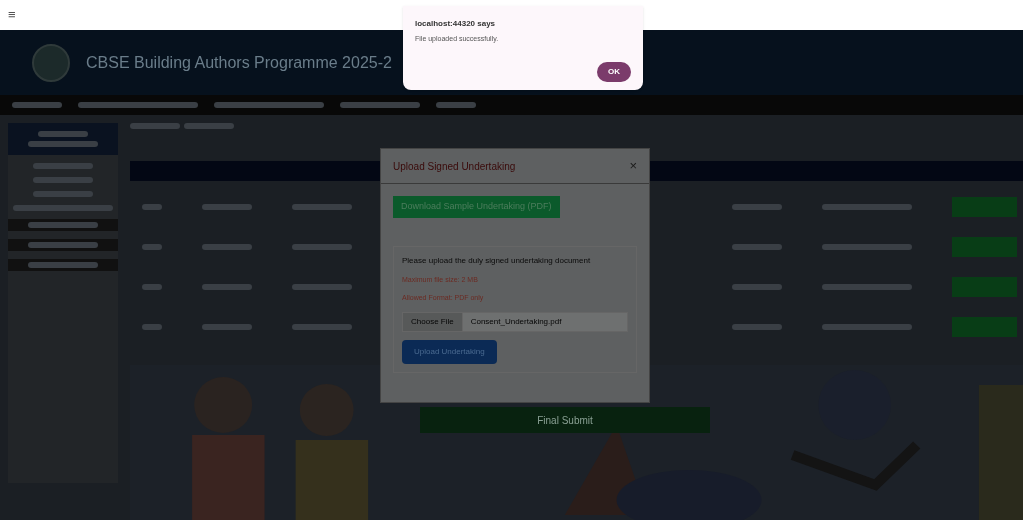 The width and height of the screenshot is (1023, 520). What do you see at coordinates (515, 321) in the screenshot?
I see `file-field: Choose File Consent_Undertaking.pdf` at bounding box center [515, 321].